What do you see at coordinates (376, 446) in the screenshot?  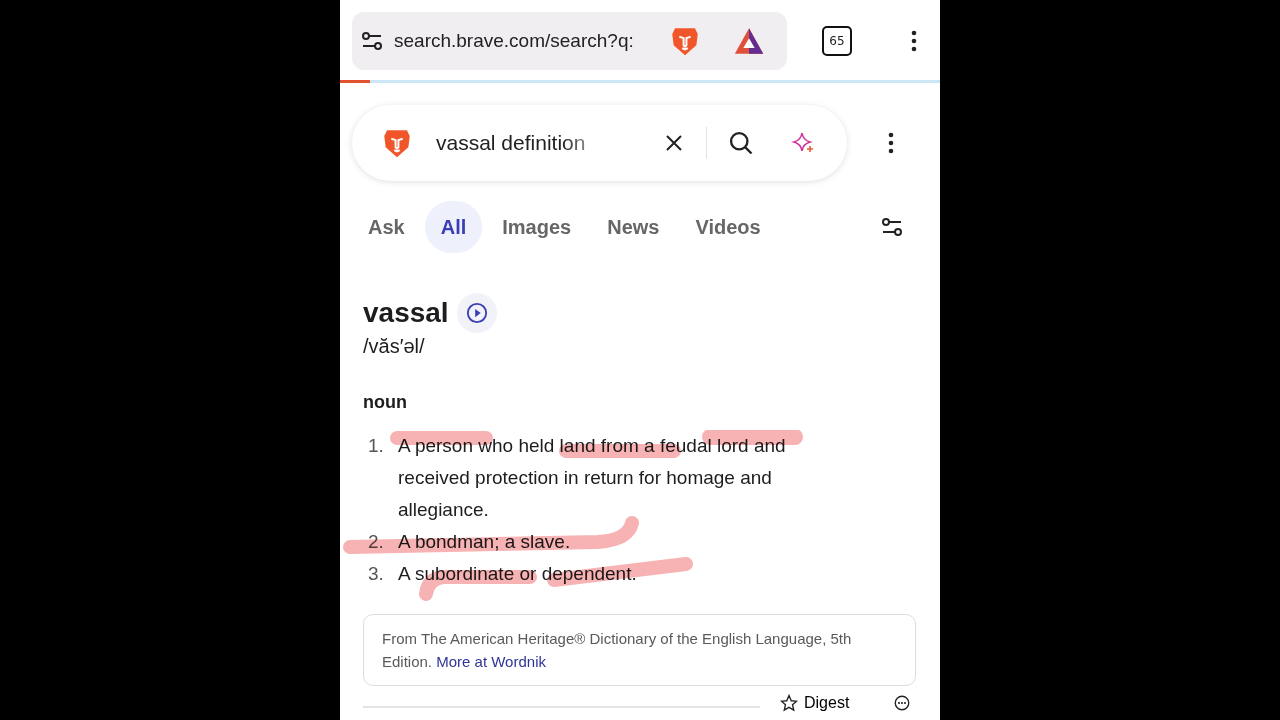 I see `sense-number: 1.` at bounding box center [376, 446].